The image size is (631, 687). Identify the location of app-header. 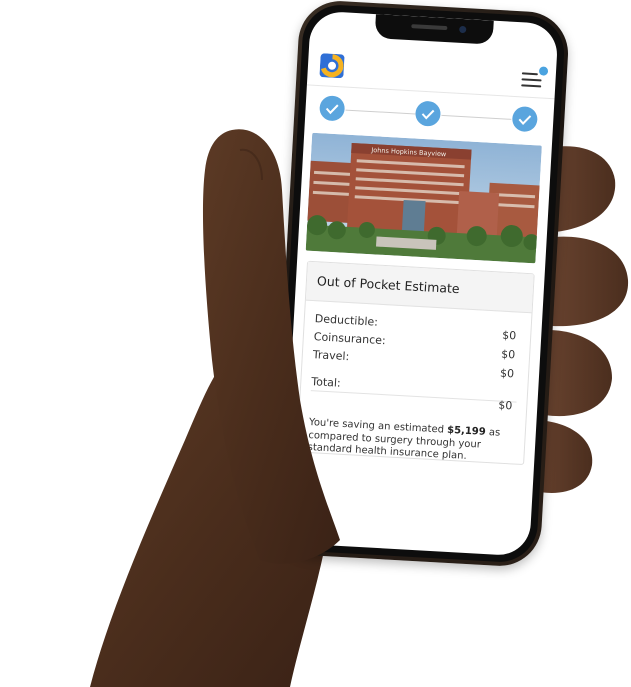
(432, 69).